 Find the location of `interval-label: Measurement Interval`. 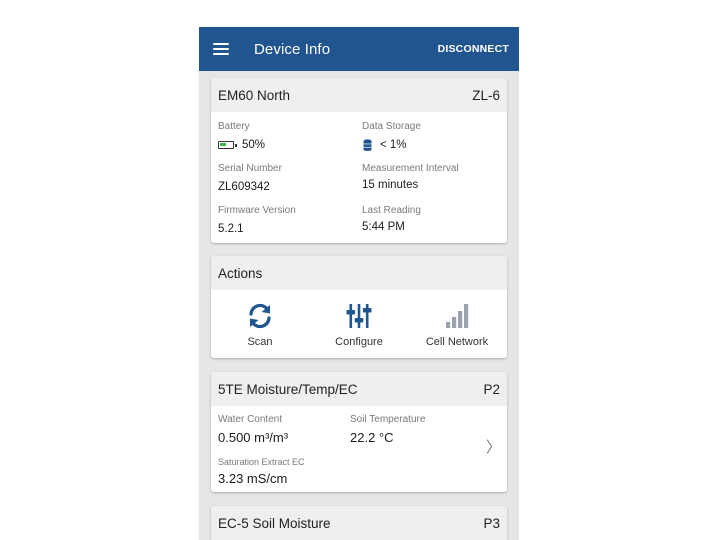

interval-label: Measurement Interval is located at coordinates (410, 168).